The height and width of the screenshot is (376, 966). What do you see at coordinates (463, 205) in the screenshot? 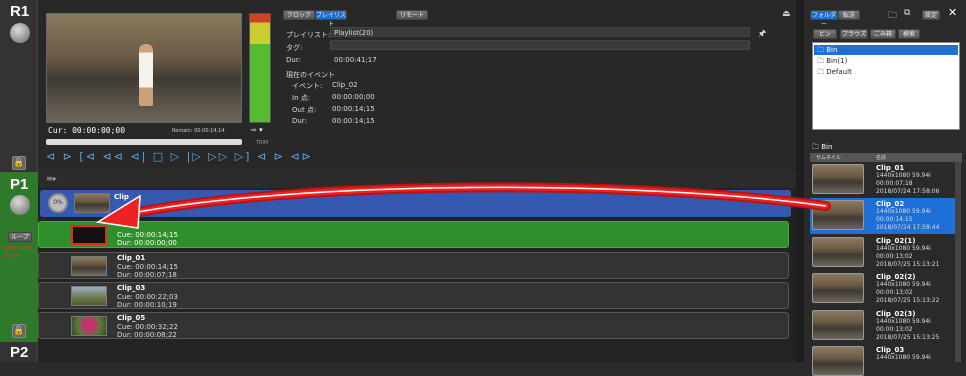
I see `drag-arrow` at bounding box center [463, 205].